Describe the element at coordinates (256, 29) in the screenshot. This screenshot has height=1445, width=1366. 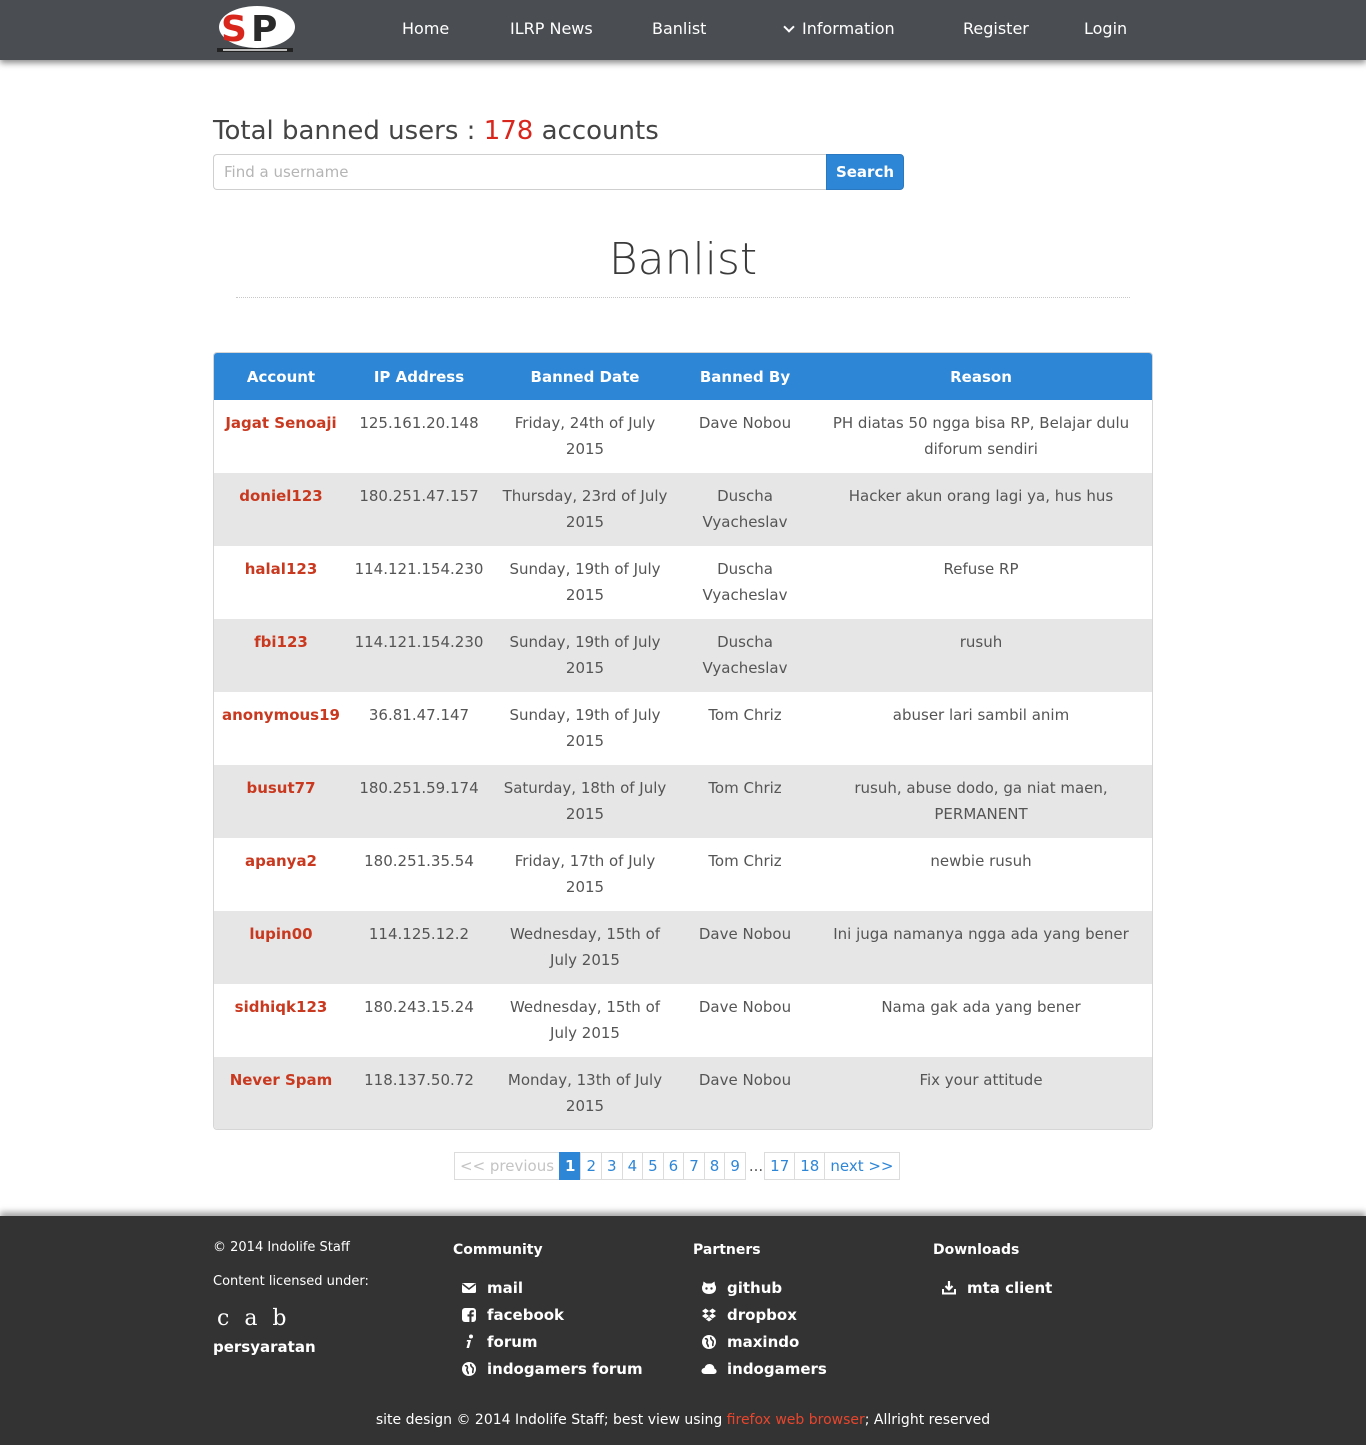
I see `site-logo: S P` at that location.